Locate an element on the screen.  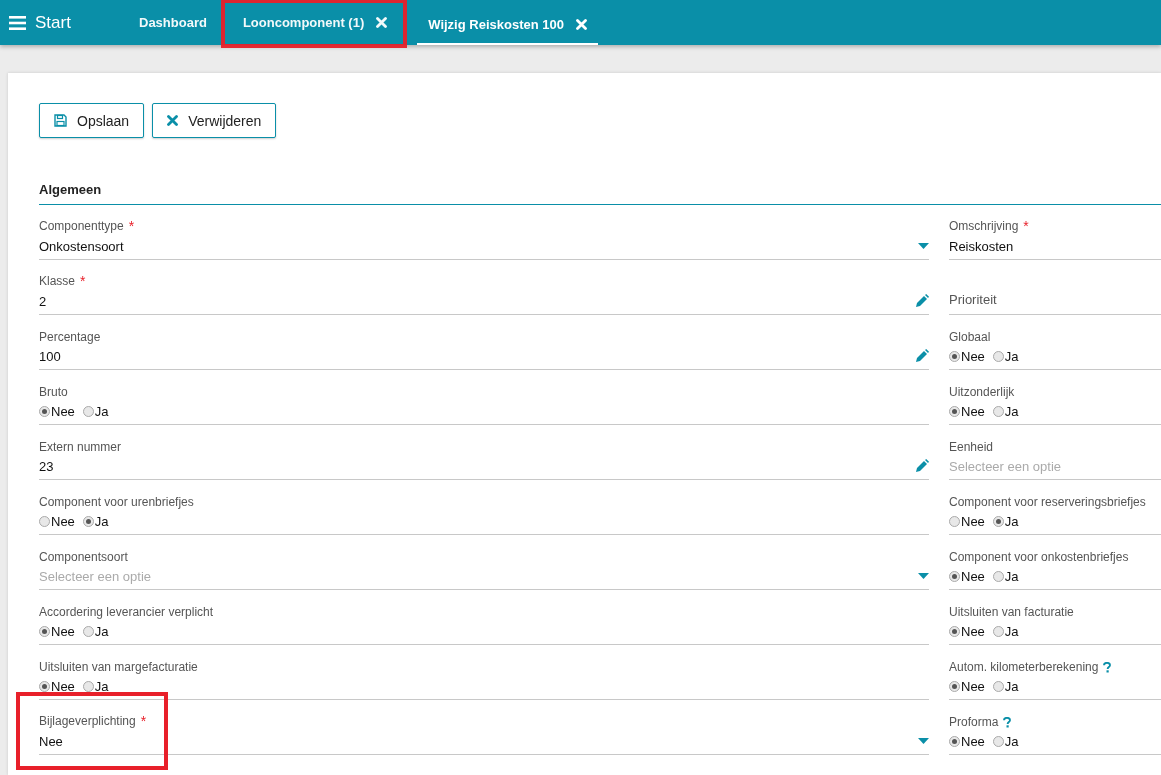
field-label: Globaal is located at coordinates (970, 337).